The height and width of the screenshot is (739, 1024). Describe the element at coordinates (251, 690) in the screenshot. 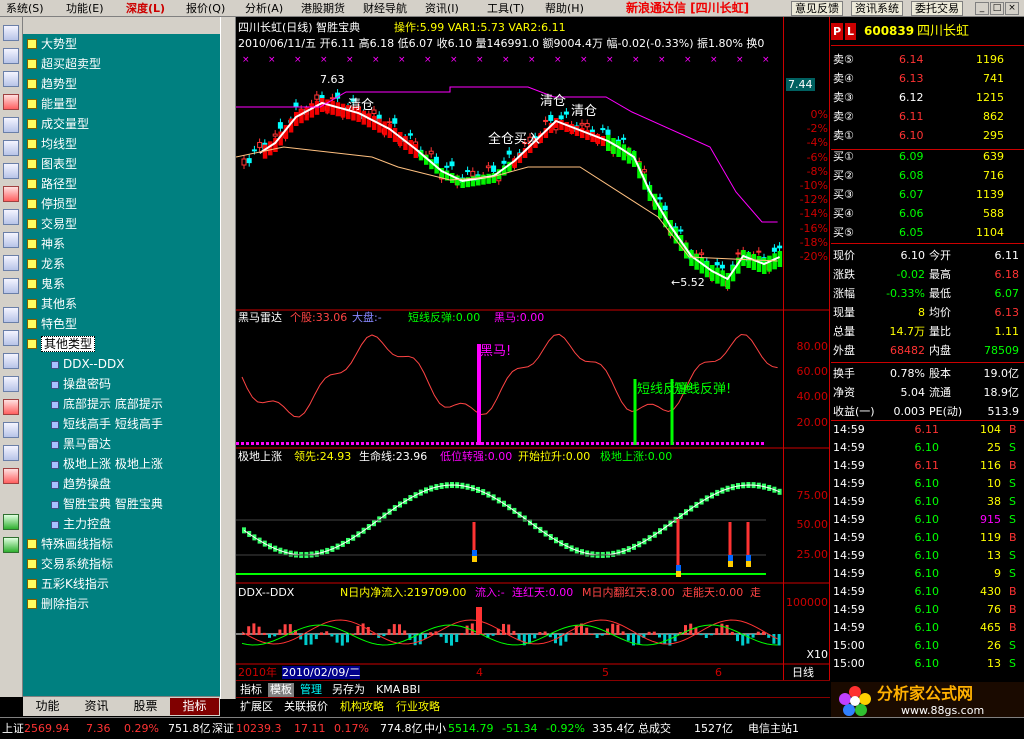

I see `tab-indicator: 指标` at that location.